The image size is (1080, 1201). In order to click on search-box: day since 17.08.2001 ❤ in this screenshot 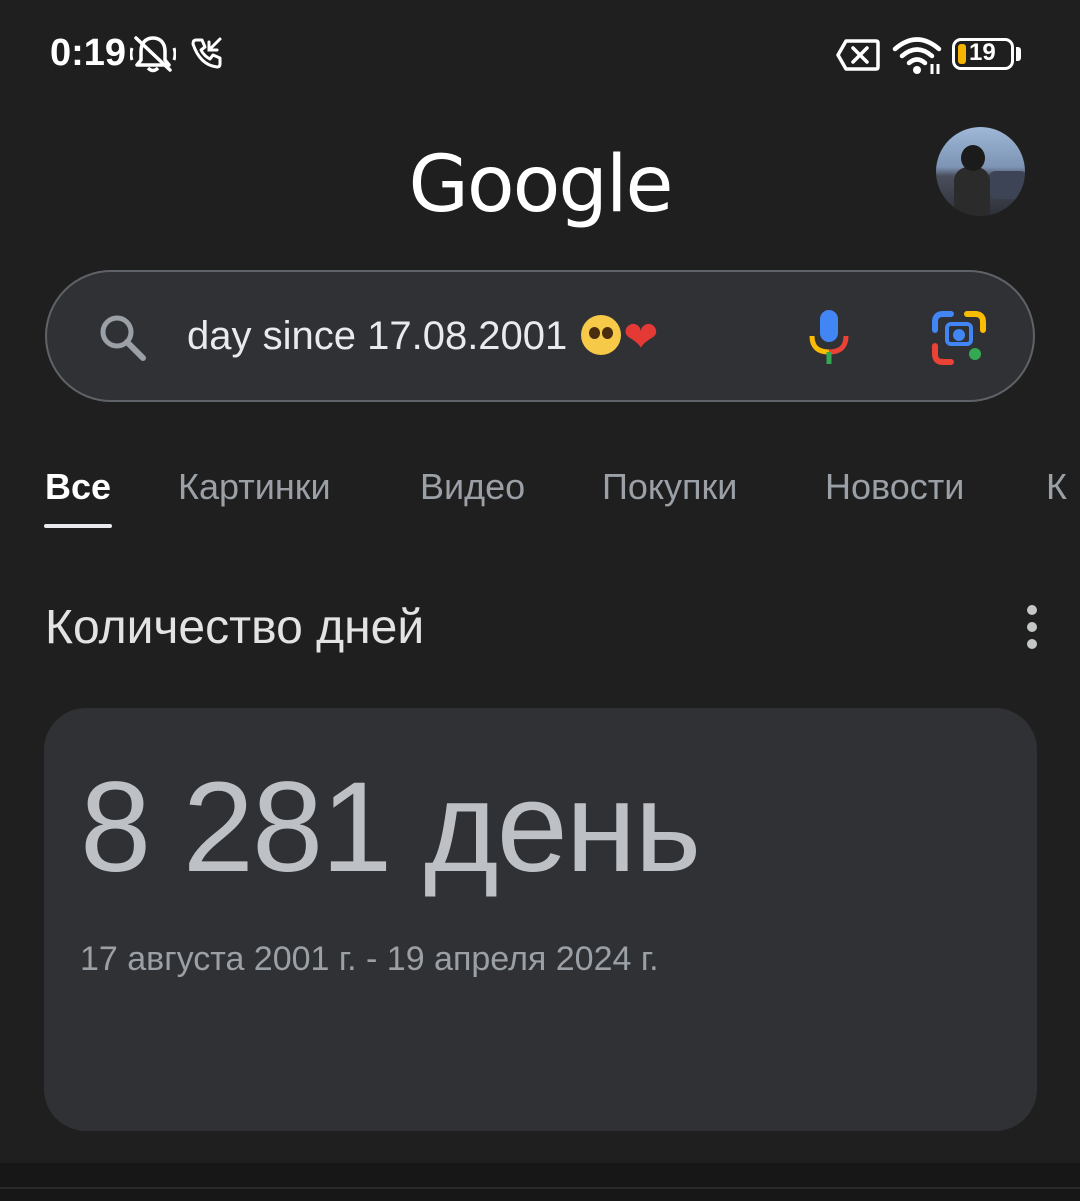, I will do `click(540, 336)`.